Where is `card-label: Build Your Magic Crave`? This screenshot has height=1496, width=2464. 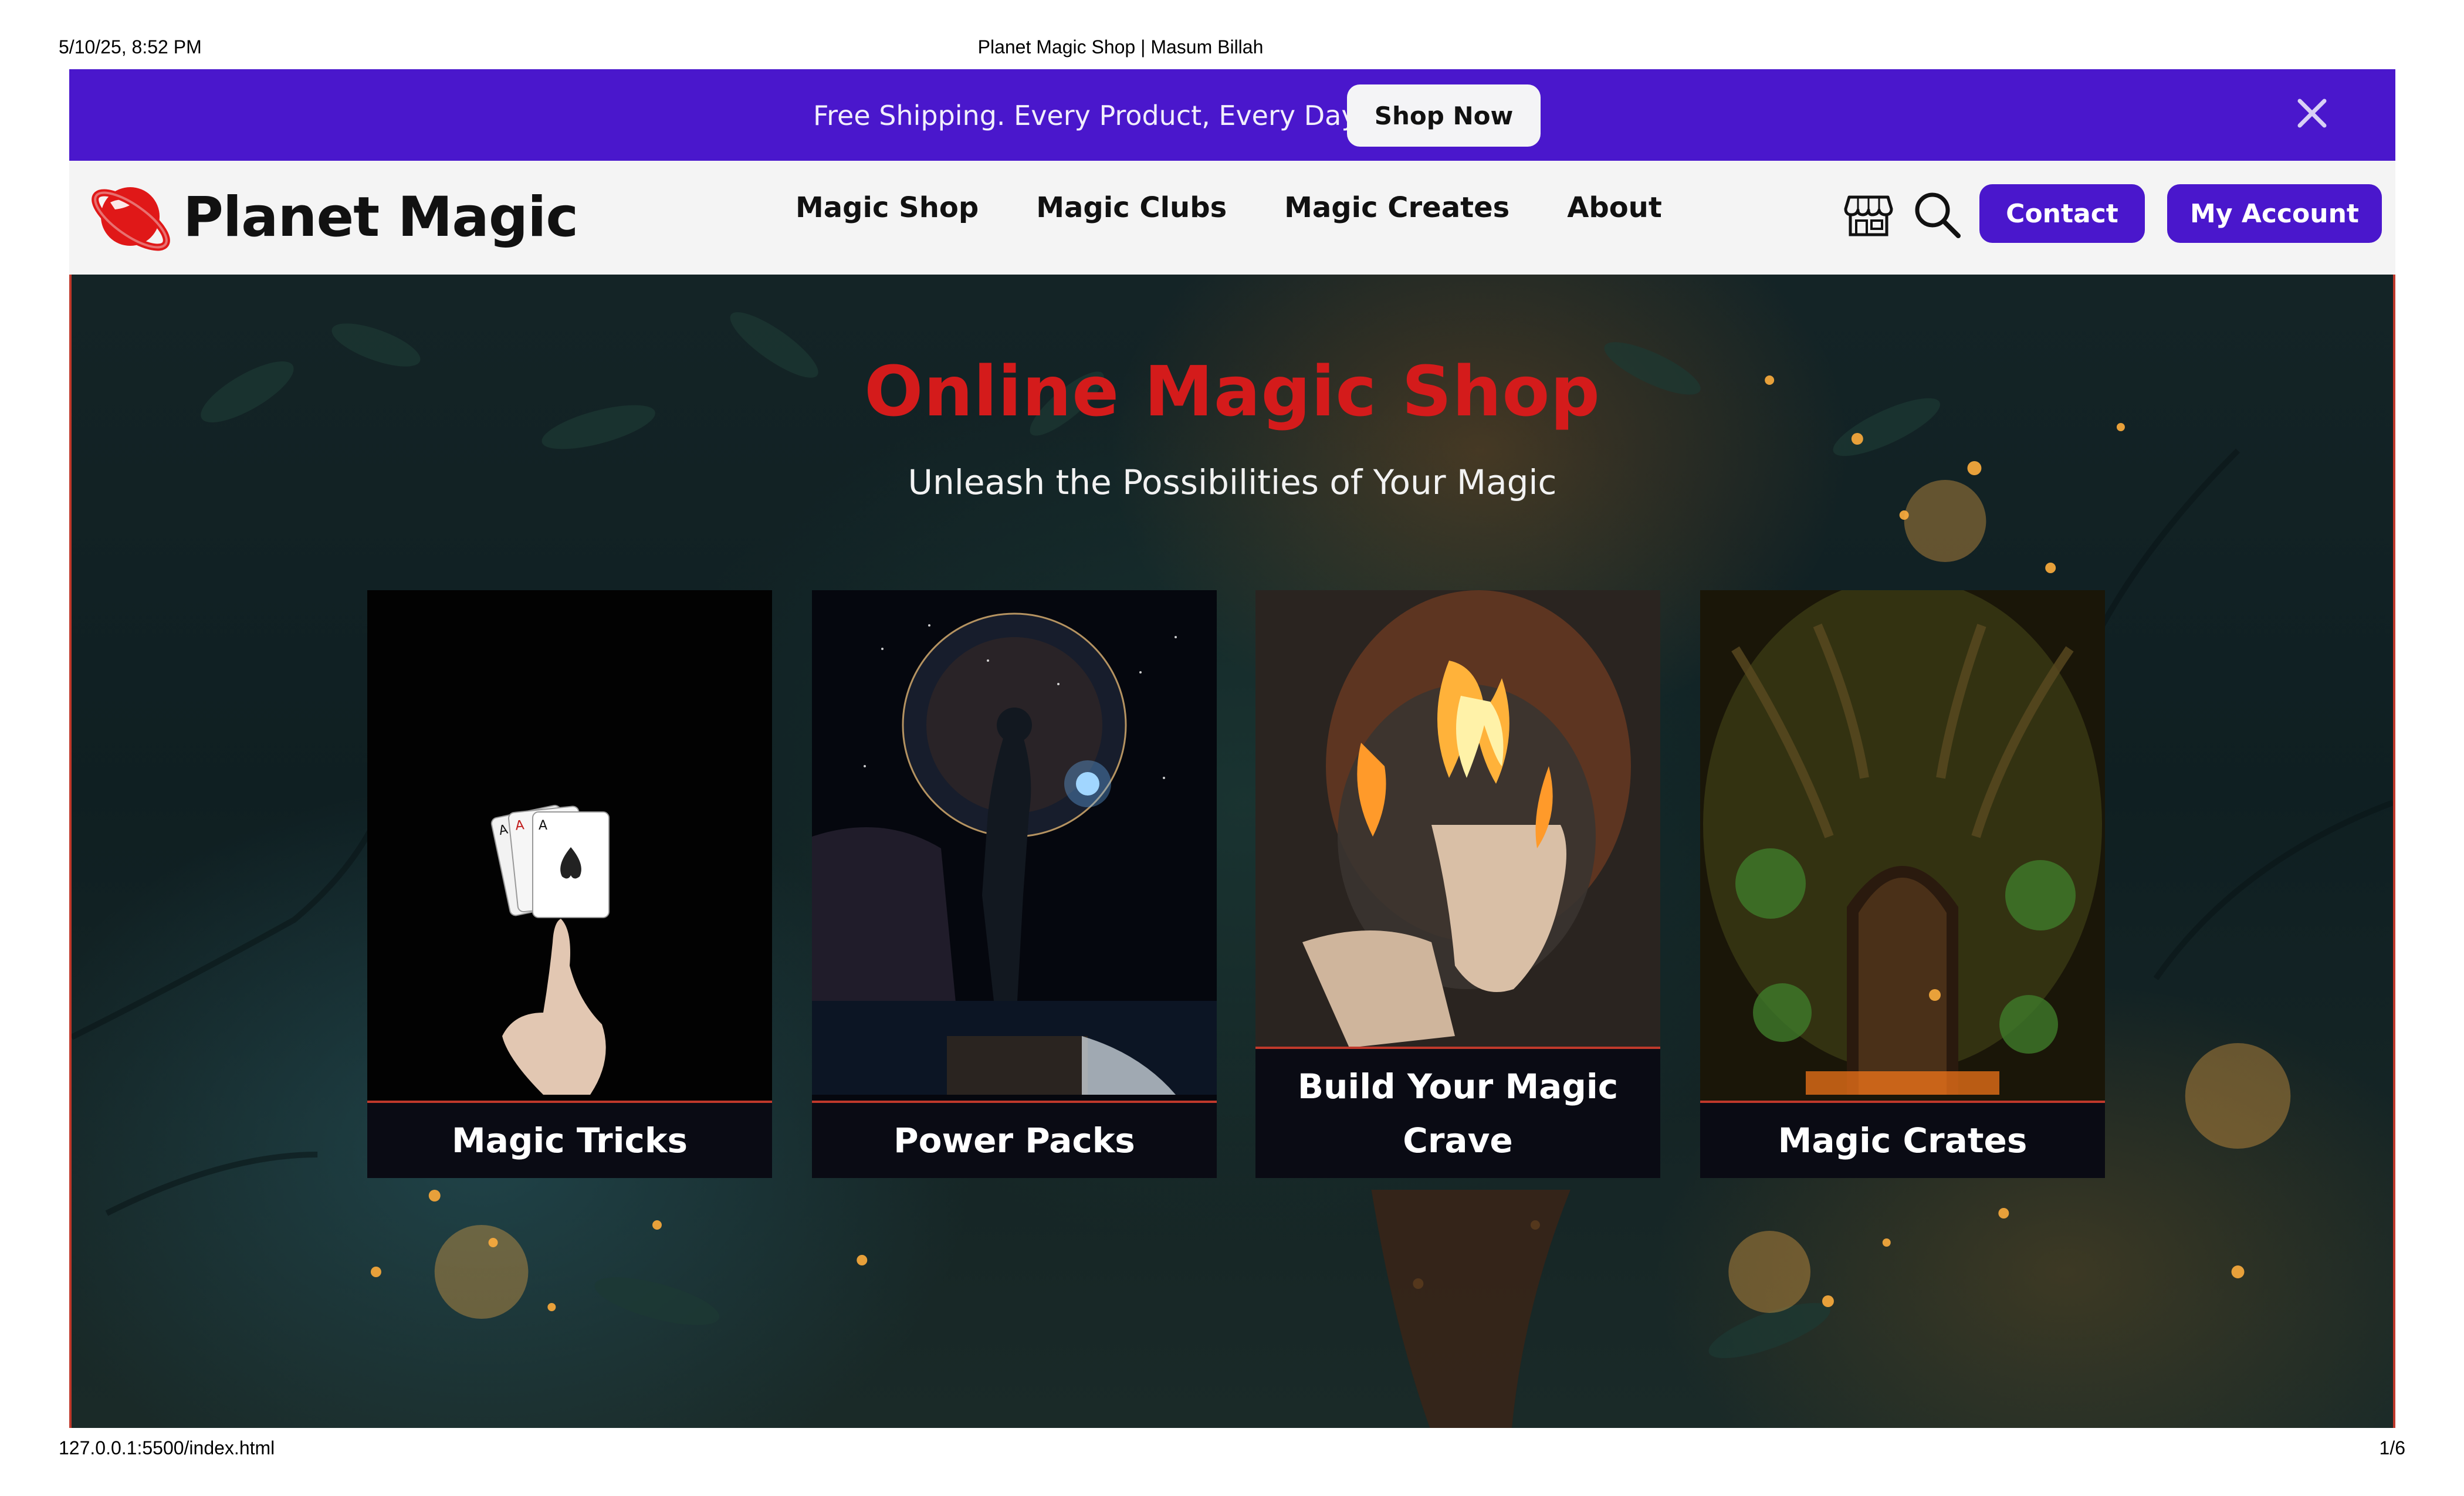
card-label: Build Your Magic Crave is located at coordinates (1457, 1112).